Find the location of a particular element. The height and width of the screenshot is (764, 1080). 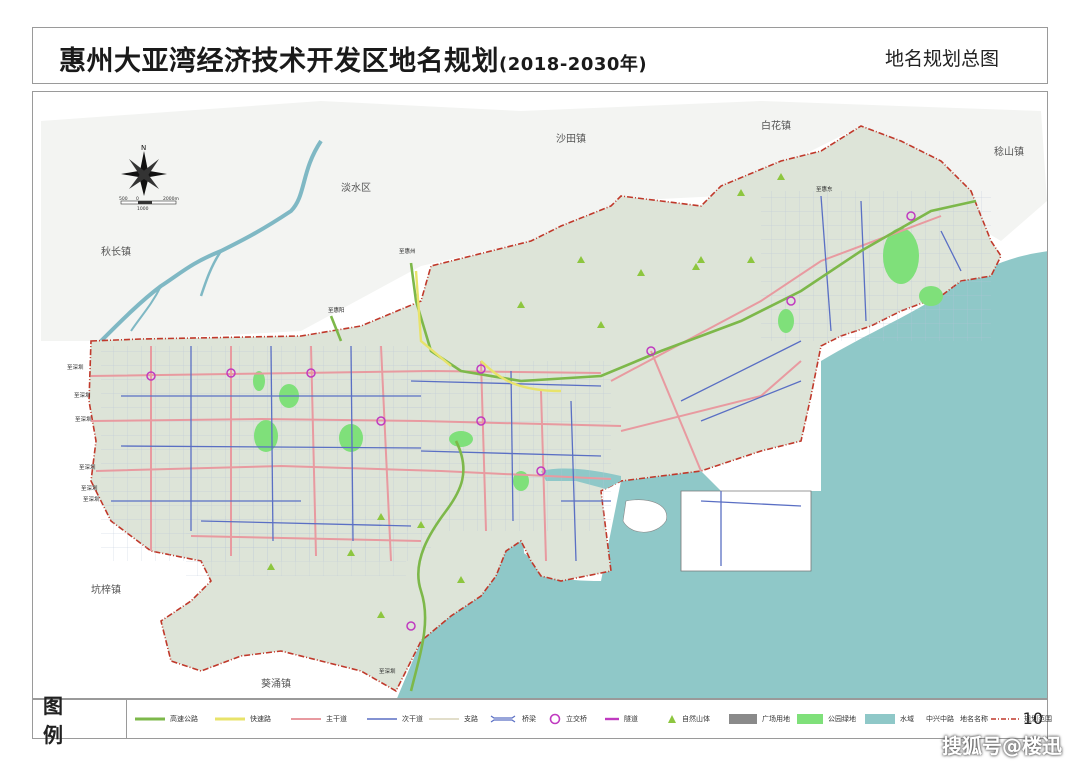

legend-expressway: 高速公路 is located at coordinates (166, 719).